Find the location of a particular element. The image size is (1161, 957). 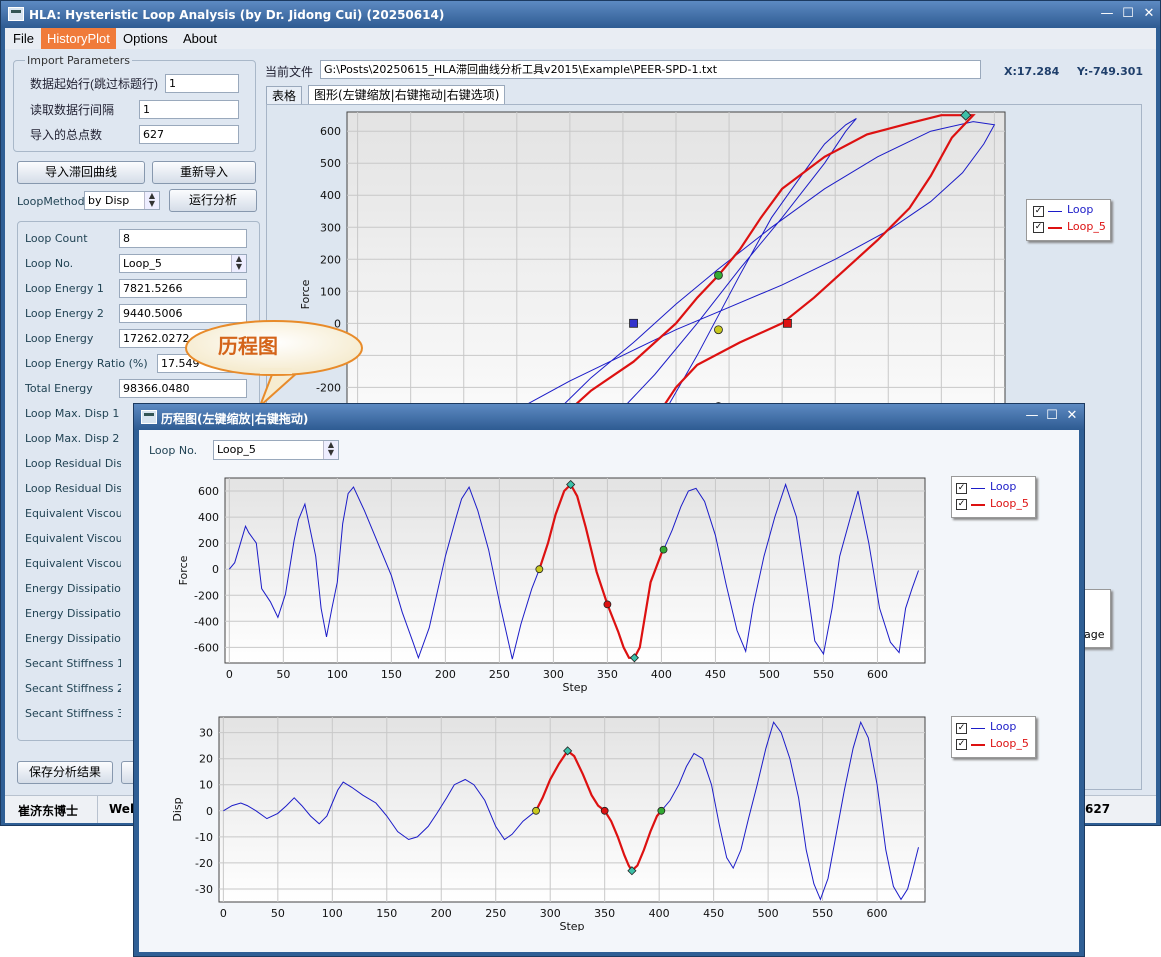

x-tick-label: 100 is located at coordinates (337, 674).